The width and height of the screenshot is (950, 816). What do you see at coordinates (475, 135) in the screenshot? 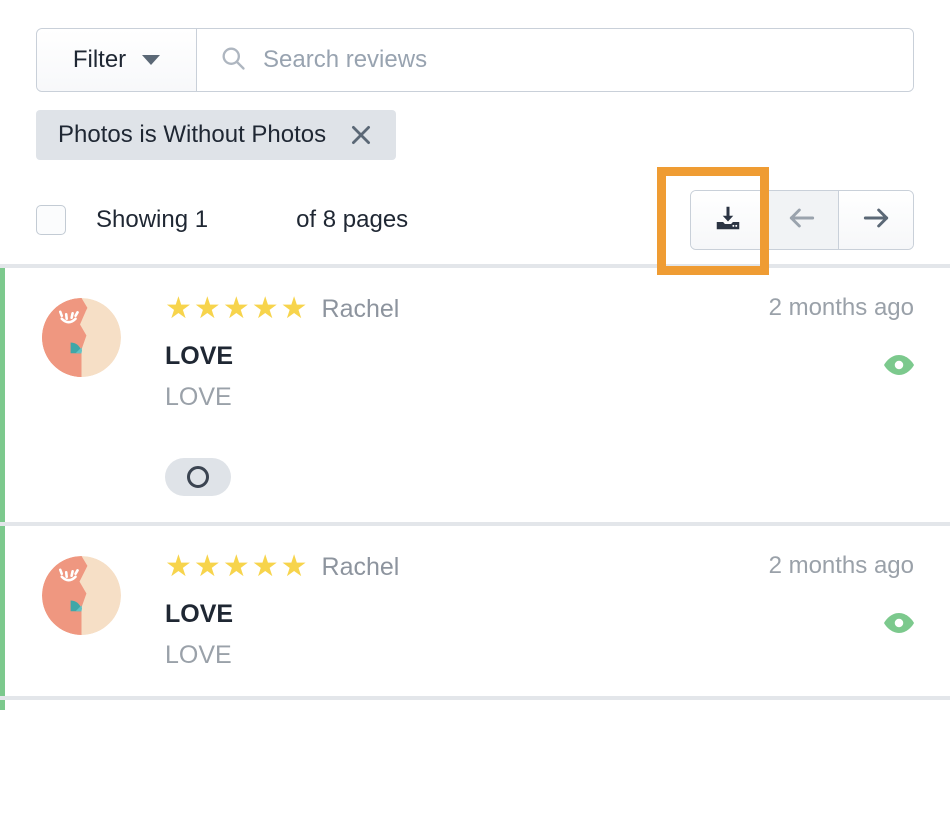
I see `active-filters: Photos is Without Photos` at bounding box center [475, 135].